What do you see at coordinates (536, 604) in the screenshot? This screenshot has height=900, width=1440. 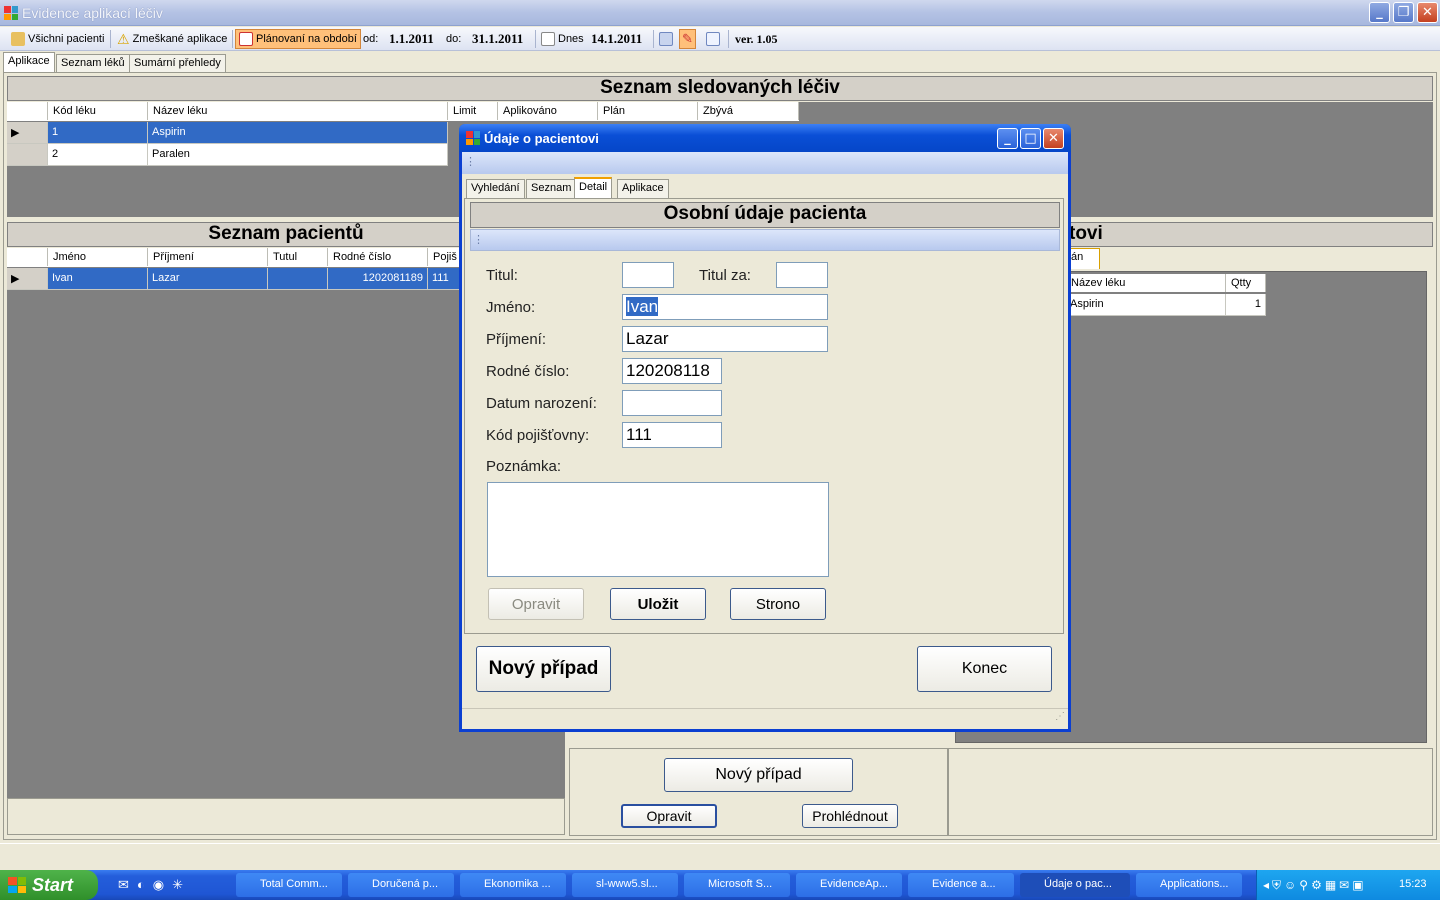 I see `edit-button-disabled: Opravit` at bounding box center [536, 604].